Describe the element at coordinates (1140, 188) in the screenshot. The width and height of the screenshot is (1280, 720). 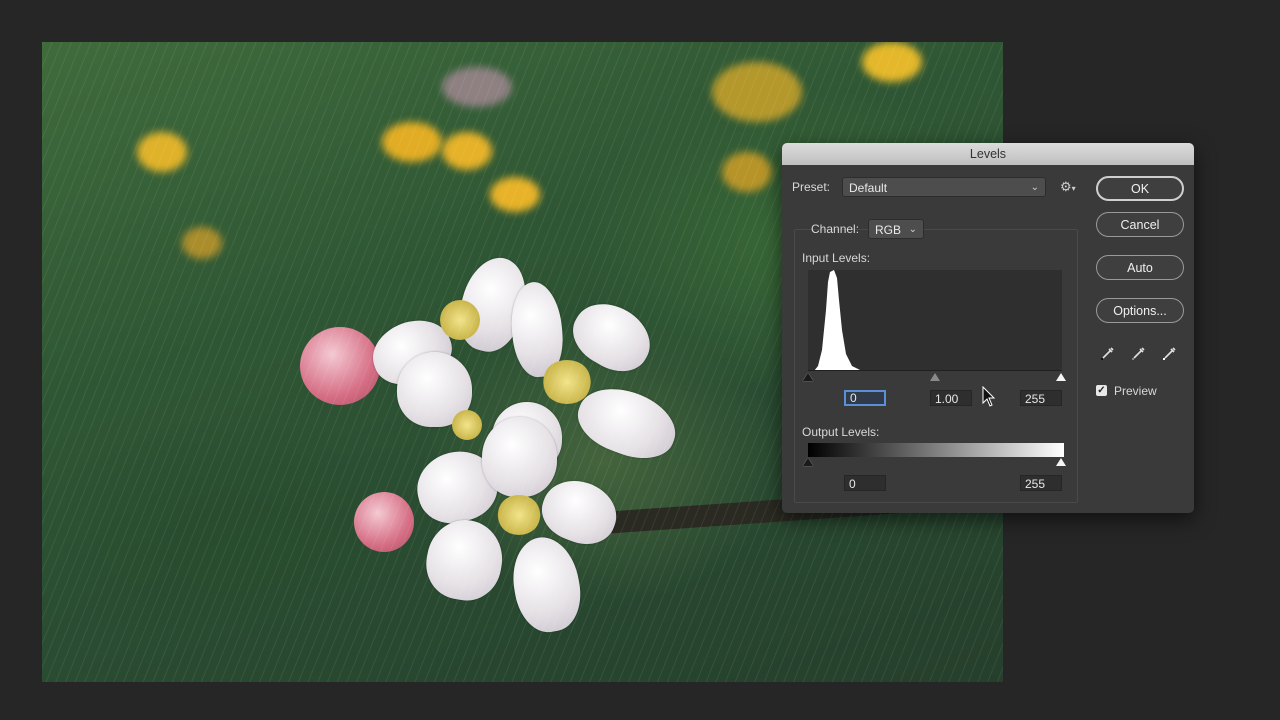
I see `ok-button: OK` at that location.